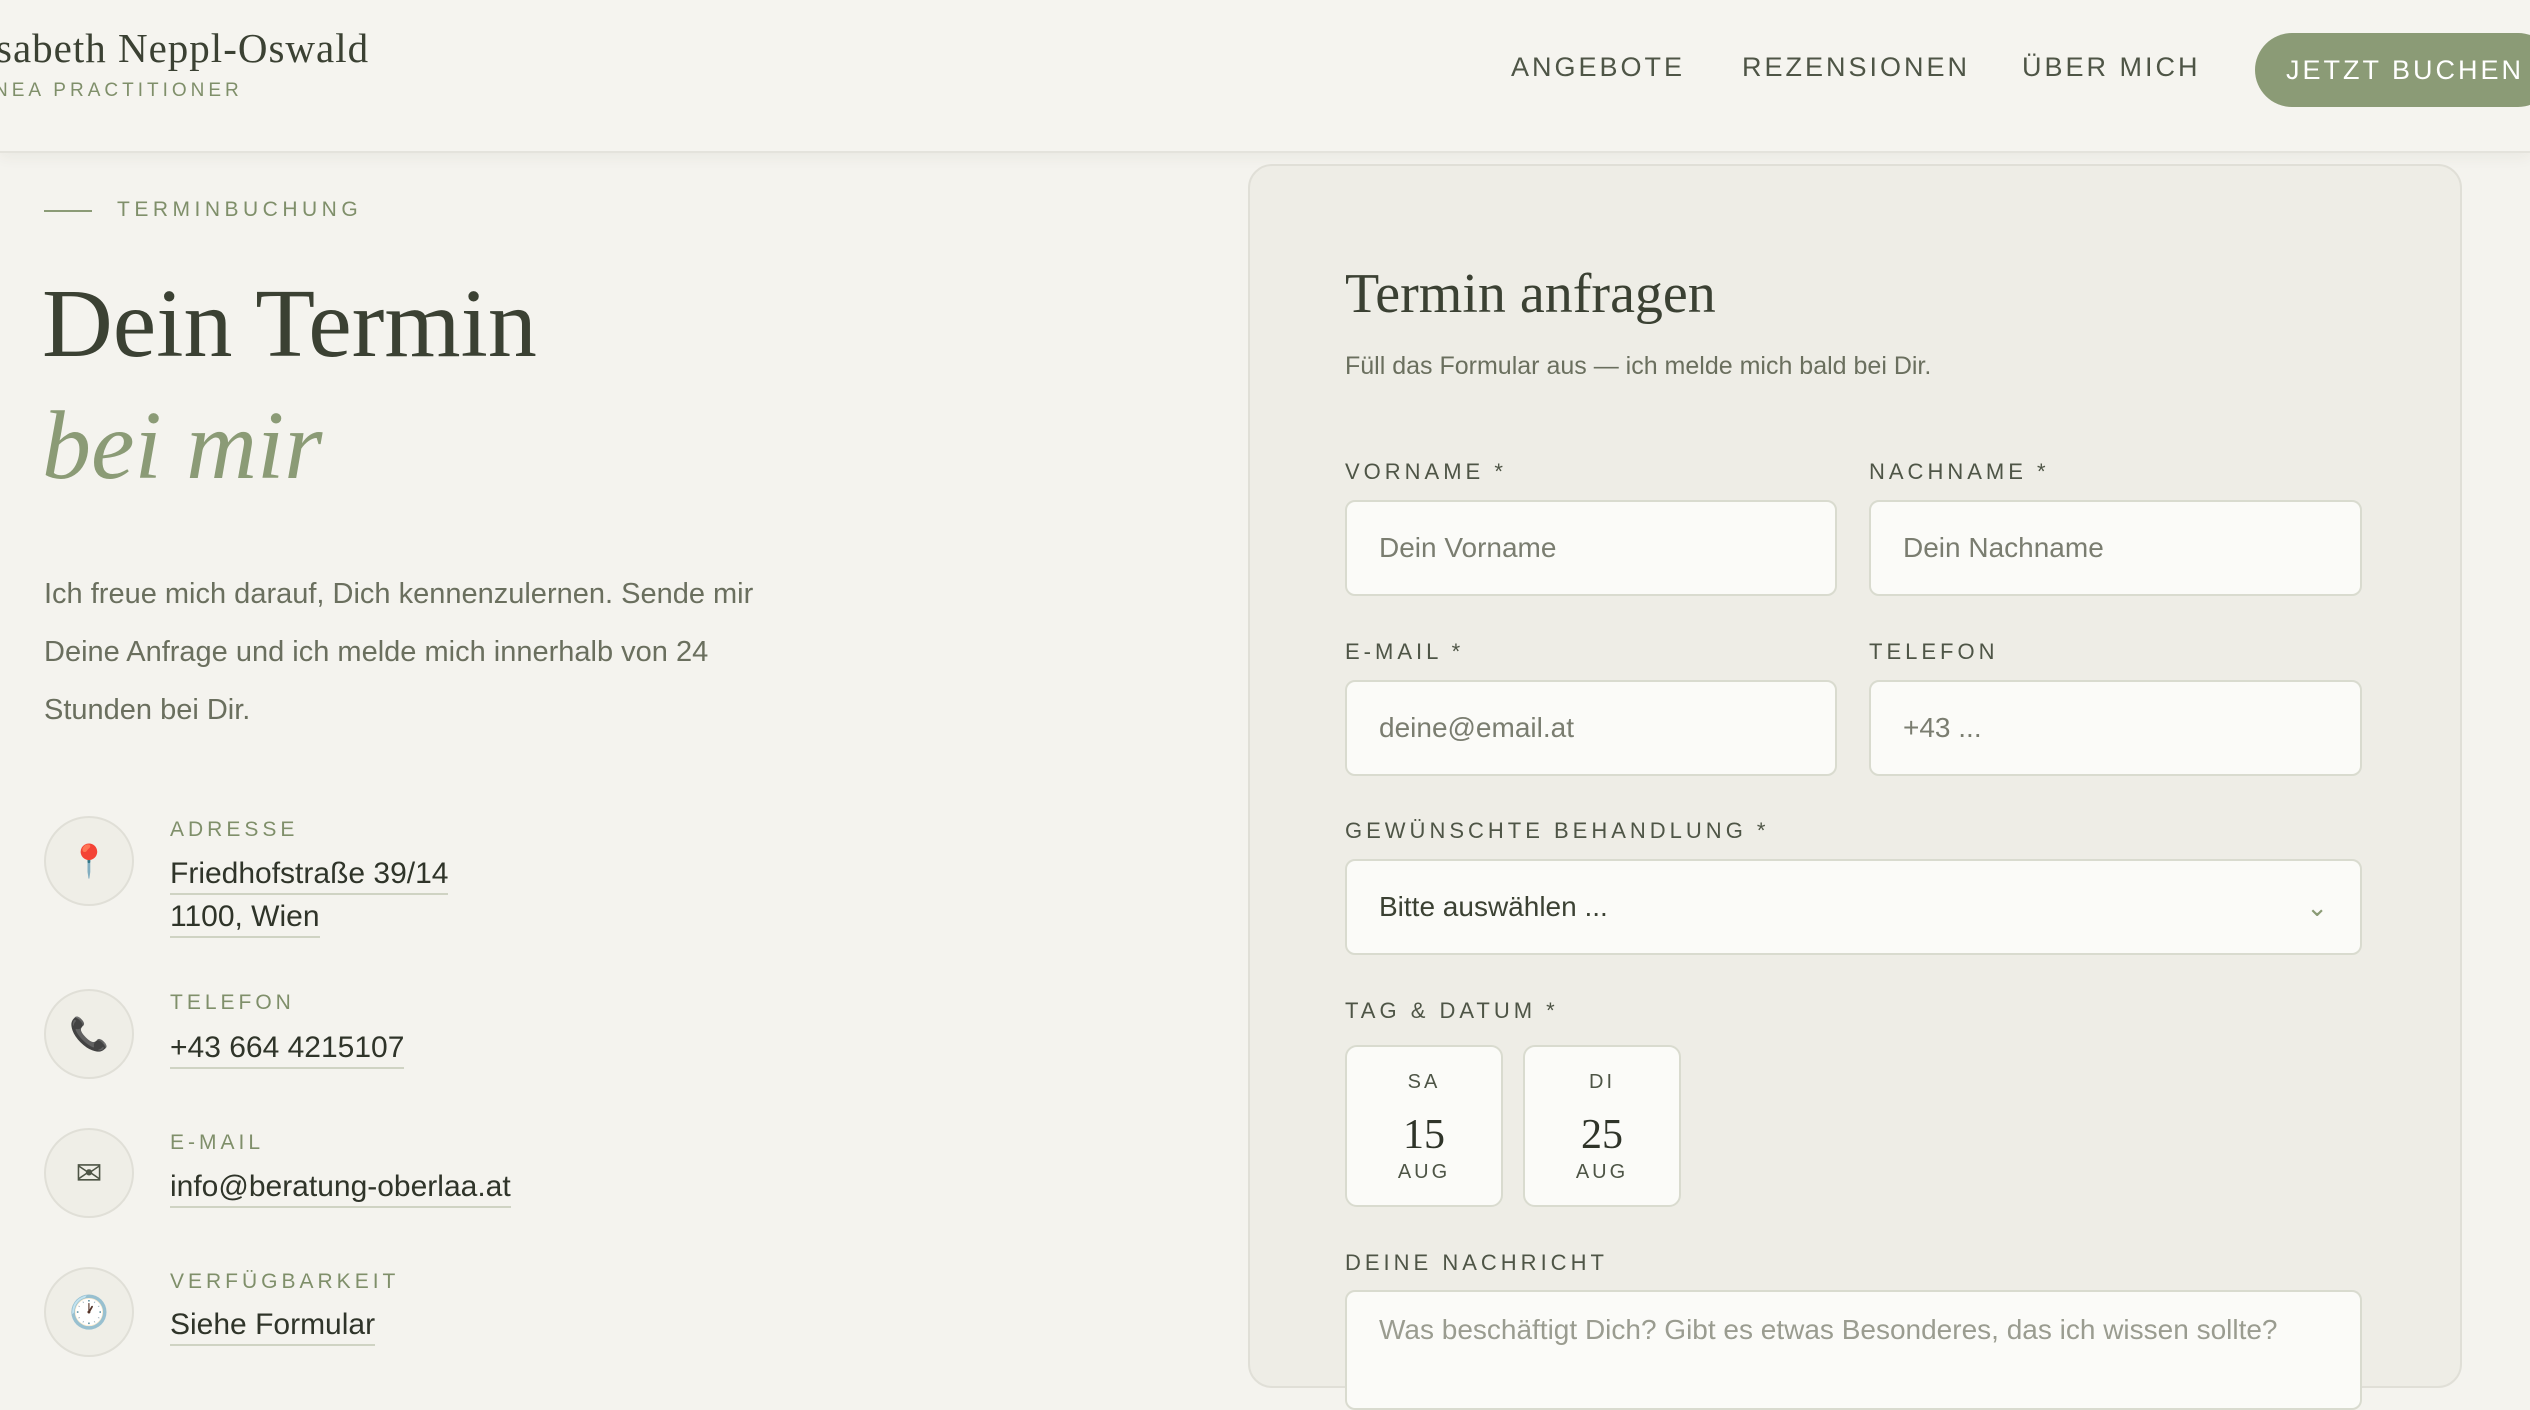 This screenshot has height=1410, width=2530. Describe the element at coordinates (1405, 651) in the screenshot. I see `email-label: E-MAIL *` at that location.